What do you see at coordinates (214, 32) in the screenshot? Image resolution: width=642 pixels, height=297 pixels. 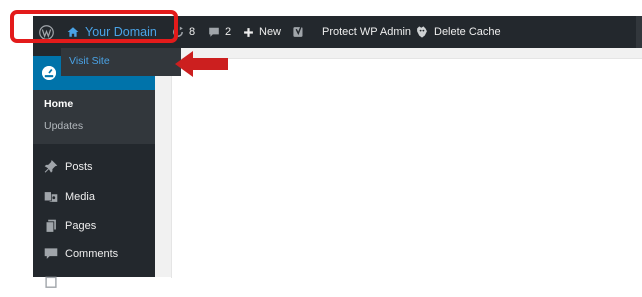 I see `comment-bubble-icon` at bounding box center [214, 32].